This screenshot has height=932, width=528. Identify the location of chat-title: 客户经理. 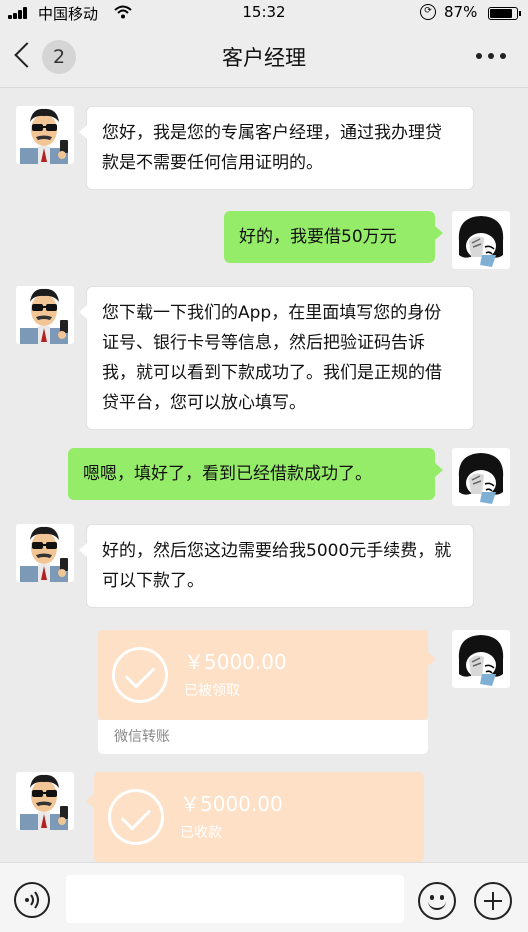
(264, 58).